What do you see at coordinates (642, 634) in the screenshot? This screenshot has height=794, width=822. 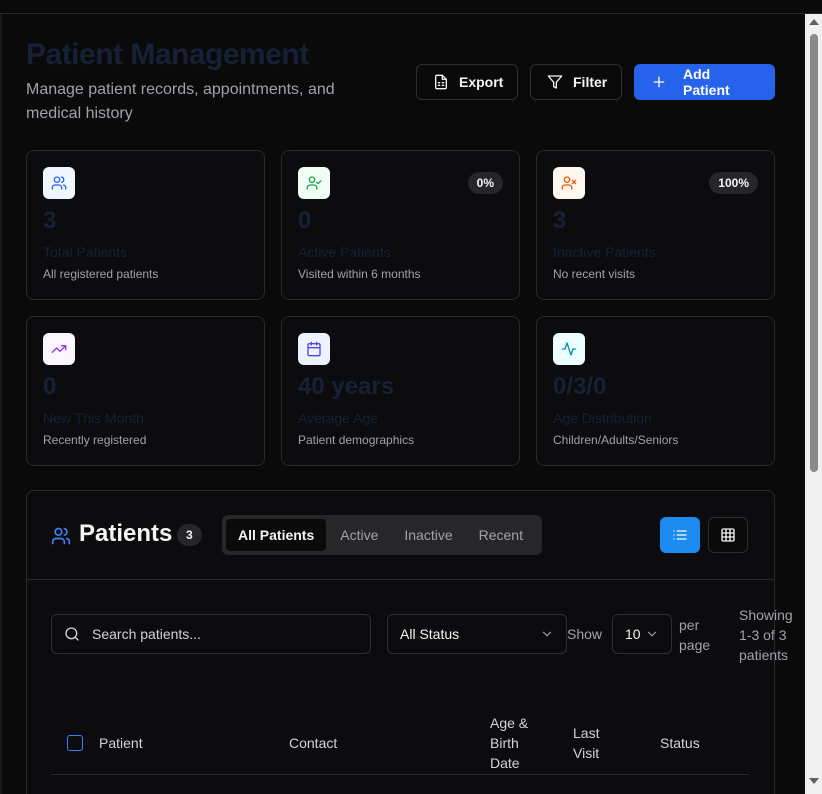 I see `per-page-select: 10` at bounding box center [642, 634].